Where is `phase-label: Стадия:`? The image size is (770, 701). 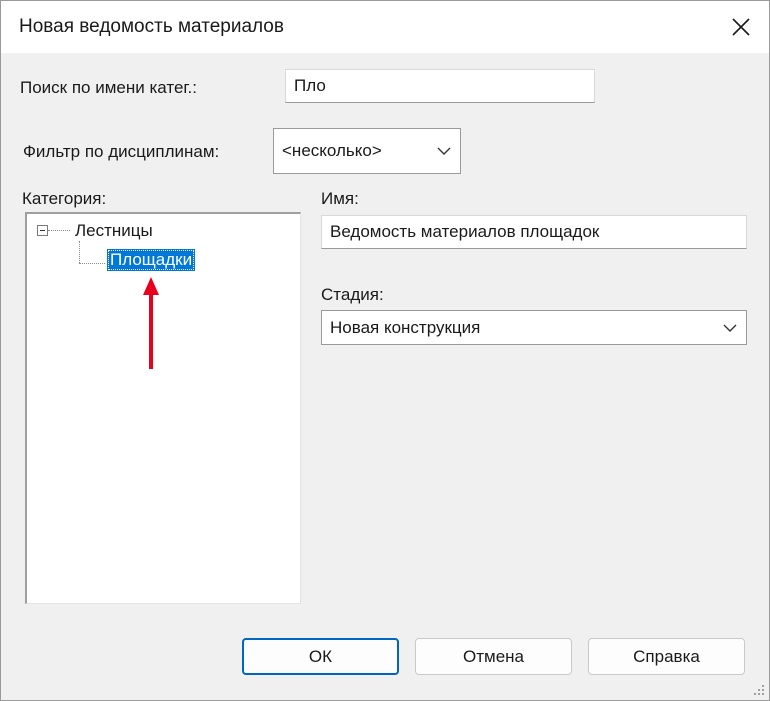 phase-label: Стадия: is located at coordinates (352, 294).